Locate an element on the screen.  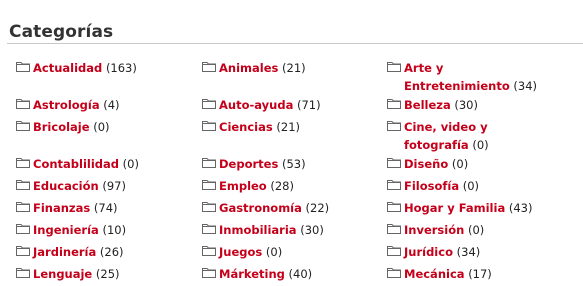
category-link: Ingeniería is located at coordinates (66, 230).